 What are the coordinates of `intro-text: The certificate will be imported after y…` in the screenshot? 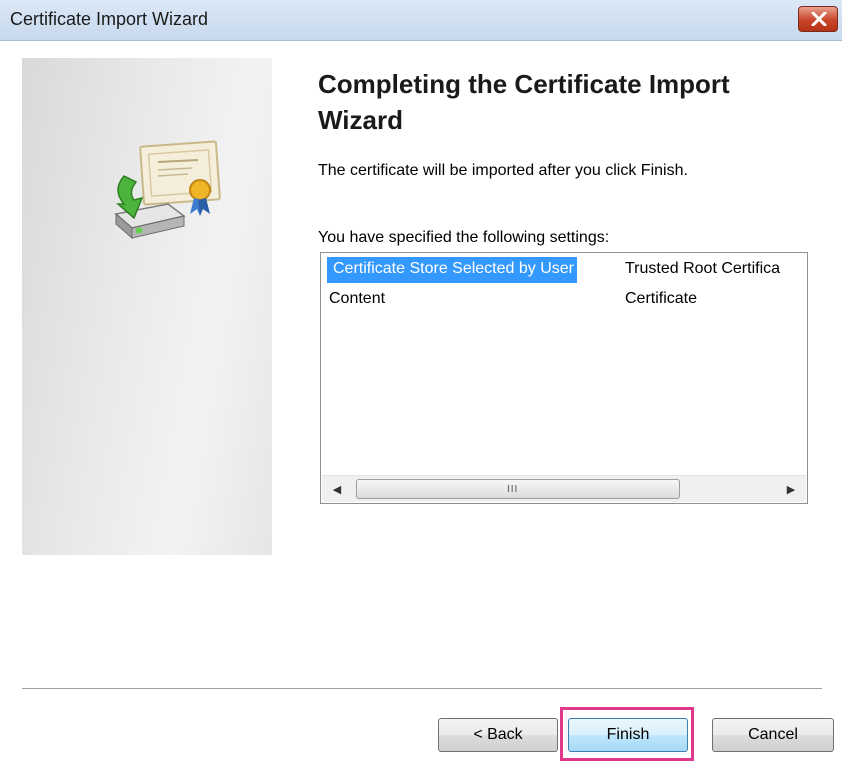 It's located at (503, 170).